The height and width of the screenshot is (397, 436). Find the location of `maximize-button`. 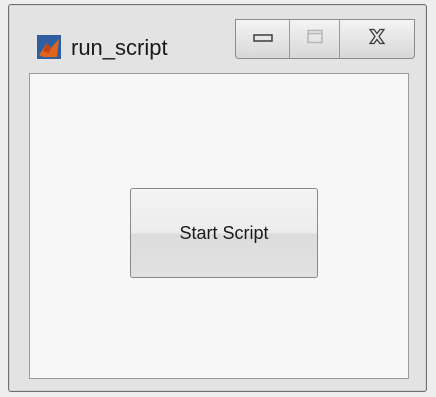

maximize-button is located at coordinates (315, 39).